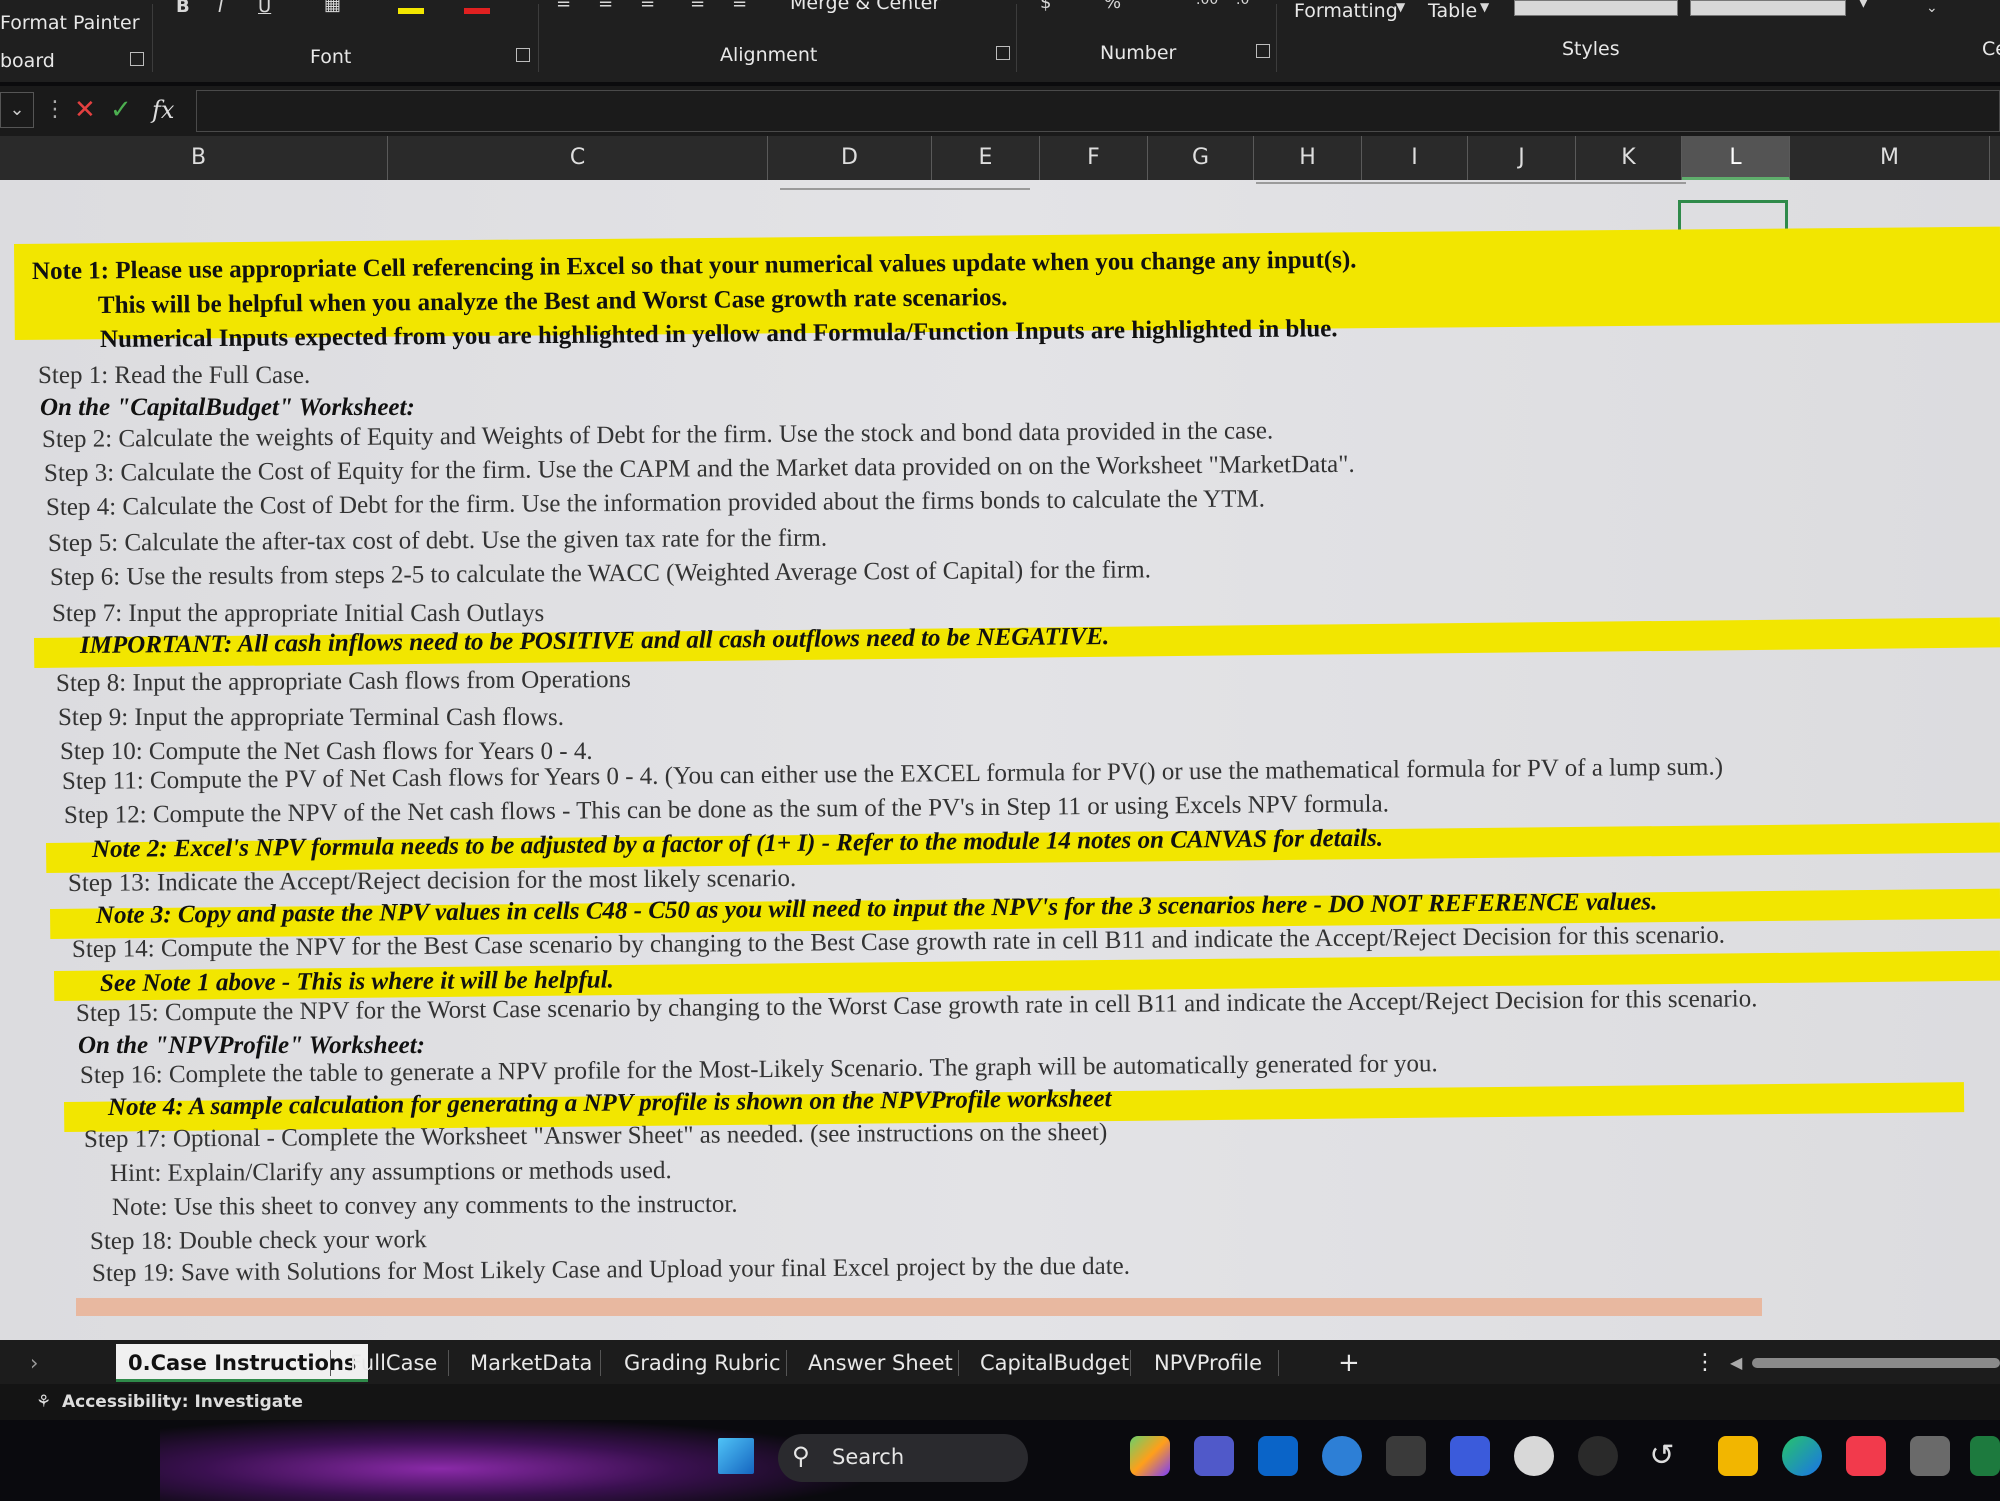  What do you see at coordinates (697, 6) in the screenshot?
I see `decrease-indent-icon: ≡` at bounding box center [697, 6].